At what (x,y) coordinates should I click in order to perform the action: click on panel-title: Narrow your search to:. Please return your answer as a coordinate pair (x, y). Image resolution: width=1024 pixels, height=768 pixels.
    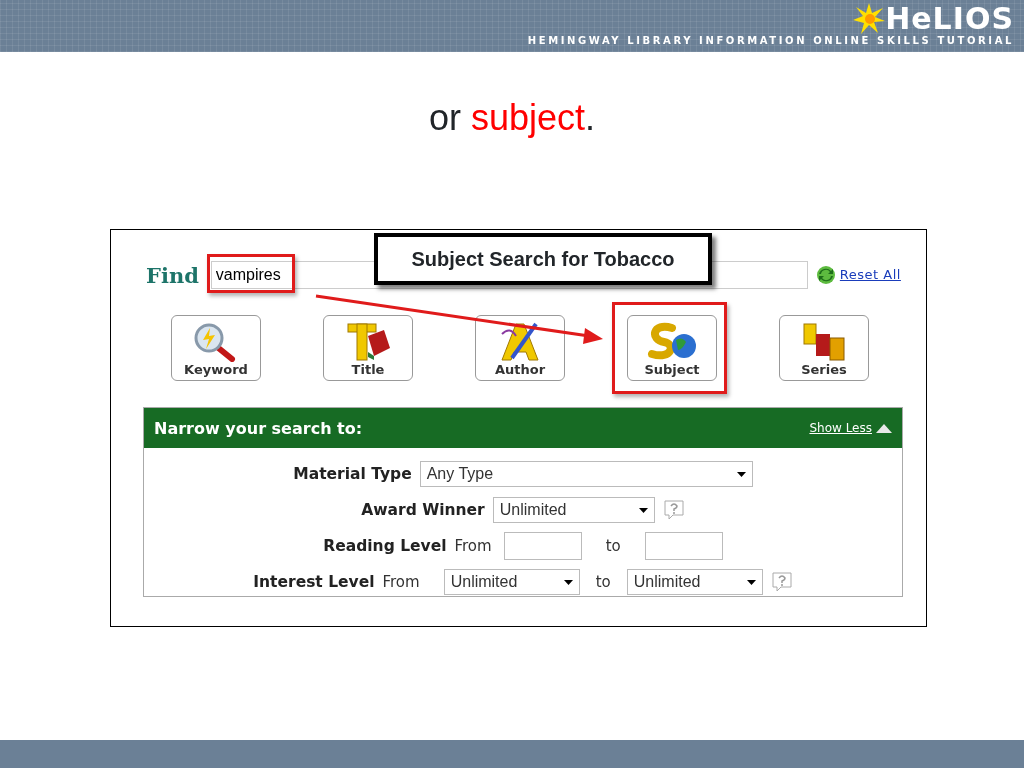
    Looking at the image, I should click on (258, 428).